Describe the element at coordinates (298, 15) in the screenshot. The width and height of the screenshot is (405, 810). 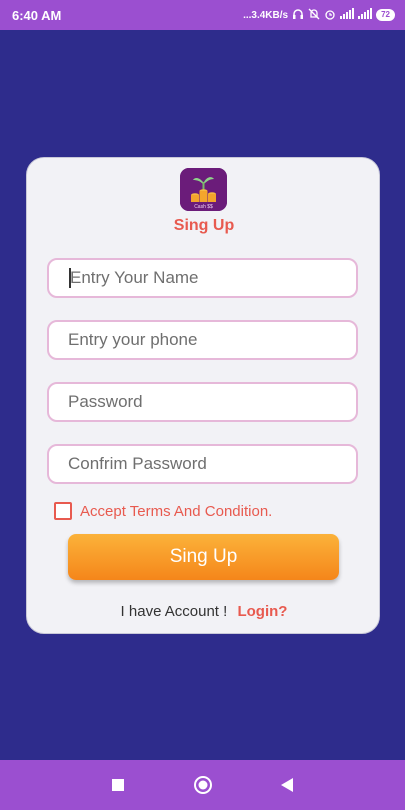
I see `headphones-icon` at that location.